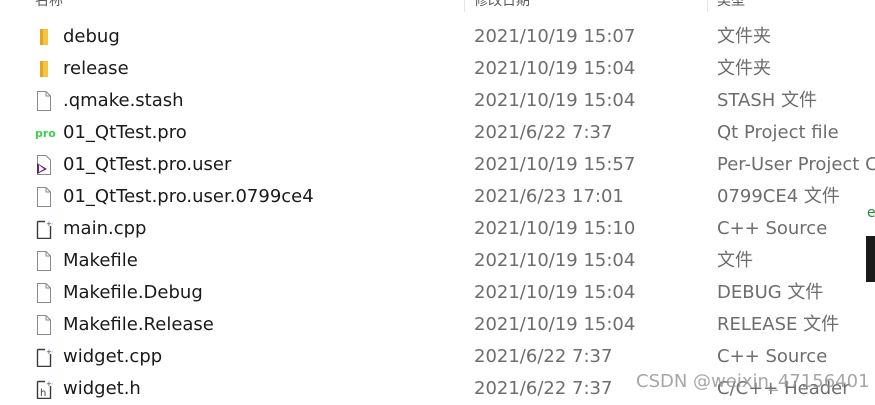 The width and height of the screenshot is (875, 405). I want to click on file-name: widget.cpp, so click(113, 356).